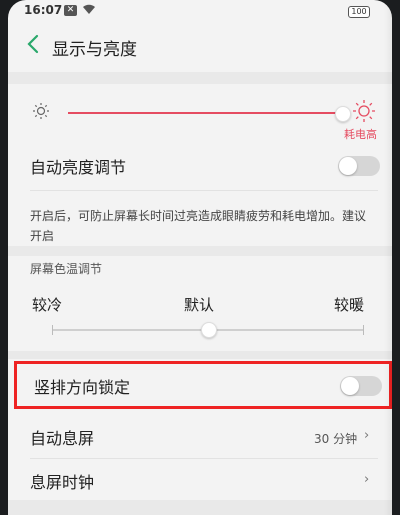 The image size is (400, 515). I want to click on status-time: 16:07, so click(43, 10).